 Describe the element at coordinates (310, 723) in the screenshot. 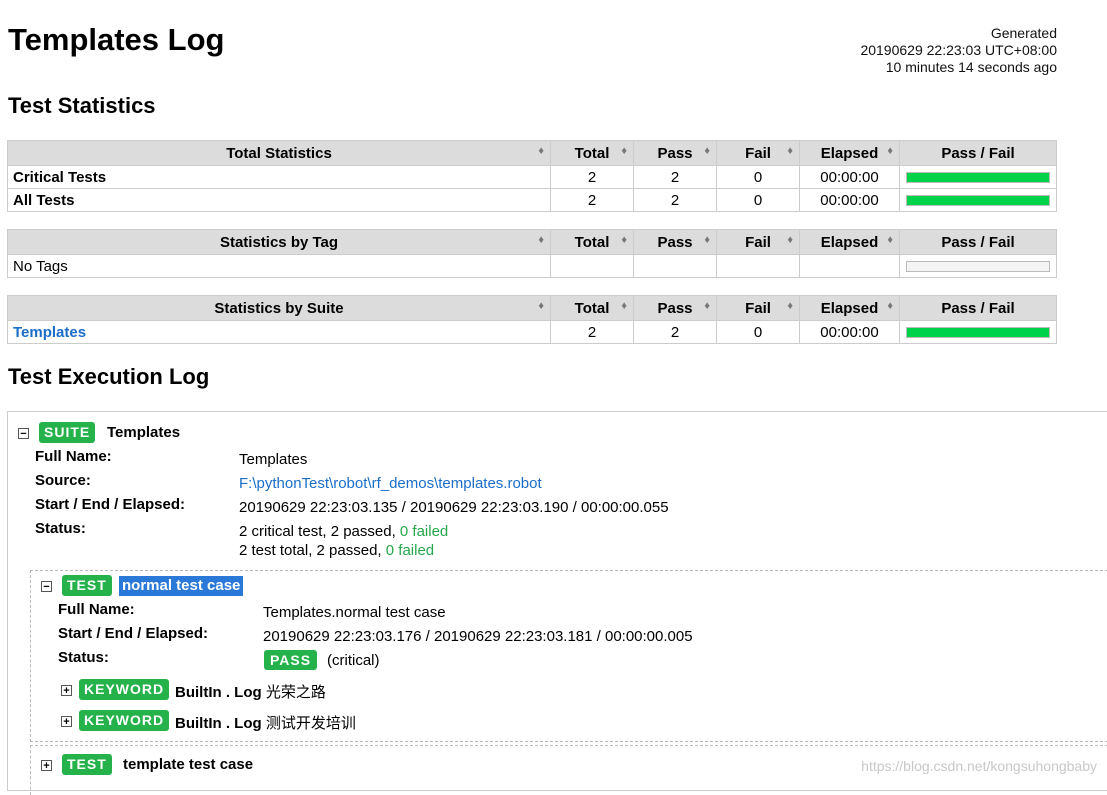

I see `keyword-arg: 测试开发培训` at that location.